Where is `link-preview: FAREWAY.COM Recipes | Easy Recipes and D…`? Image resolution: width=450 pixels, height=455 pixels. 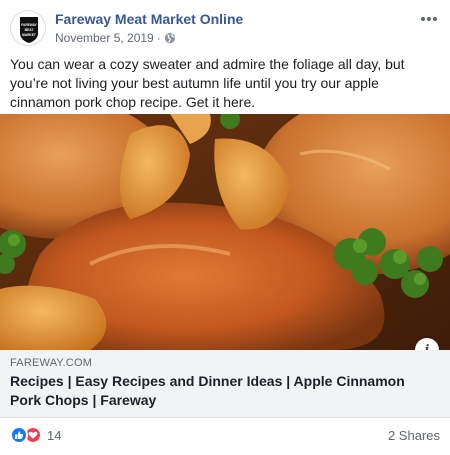
link-preview: FAREWAY.COM Recipes | Easy Recipes and D… is located at coordinates (225, 384).